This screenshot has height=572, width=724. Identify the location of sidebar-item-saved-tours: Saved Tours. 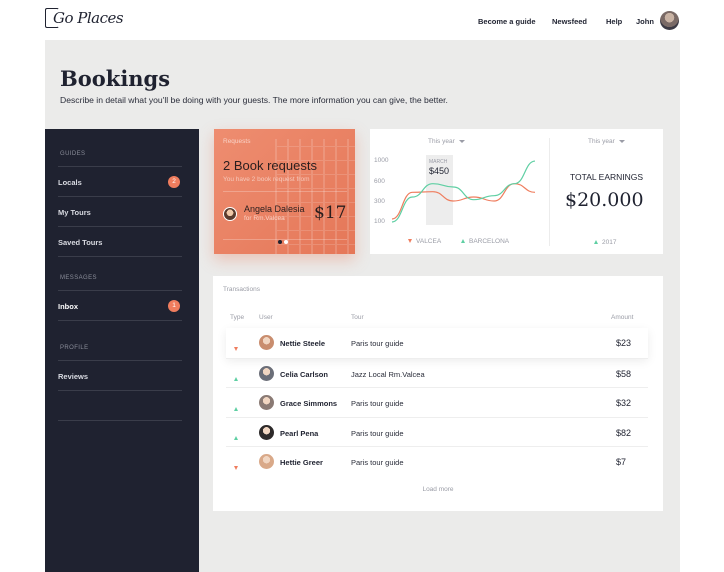
(120, 241).